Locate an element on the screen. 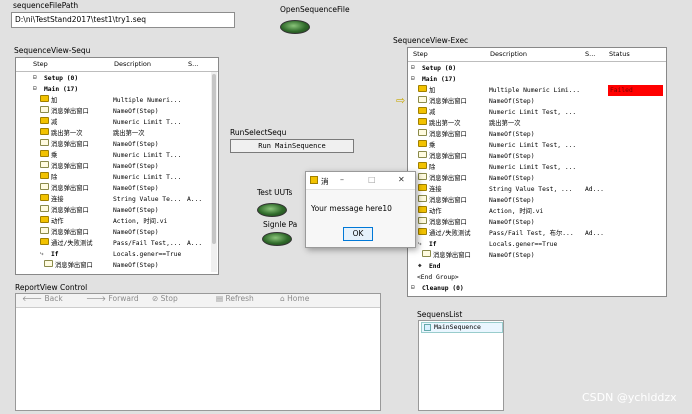  step-name: 动作 is located at coordinates (435, 211).